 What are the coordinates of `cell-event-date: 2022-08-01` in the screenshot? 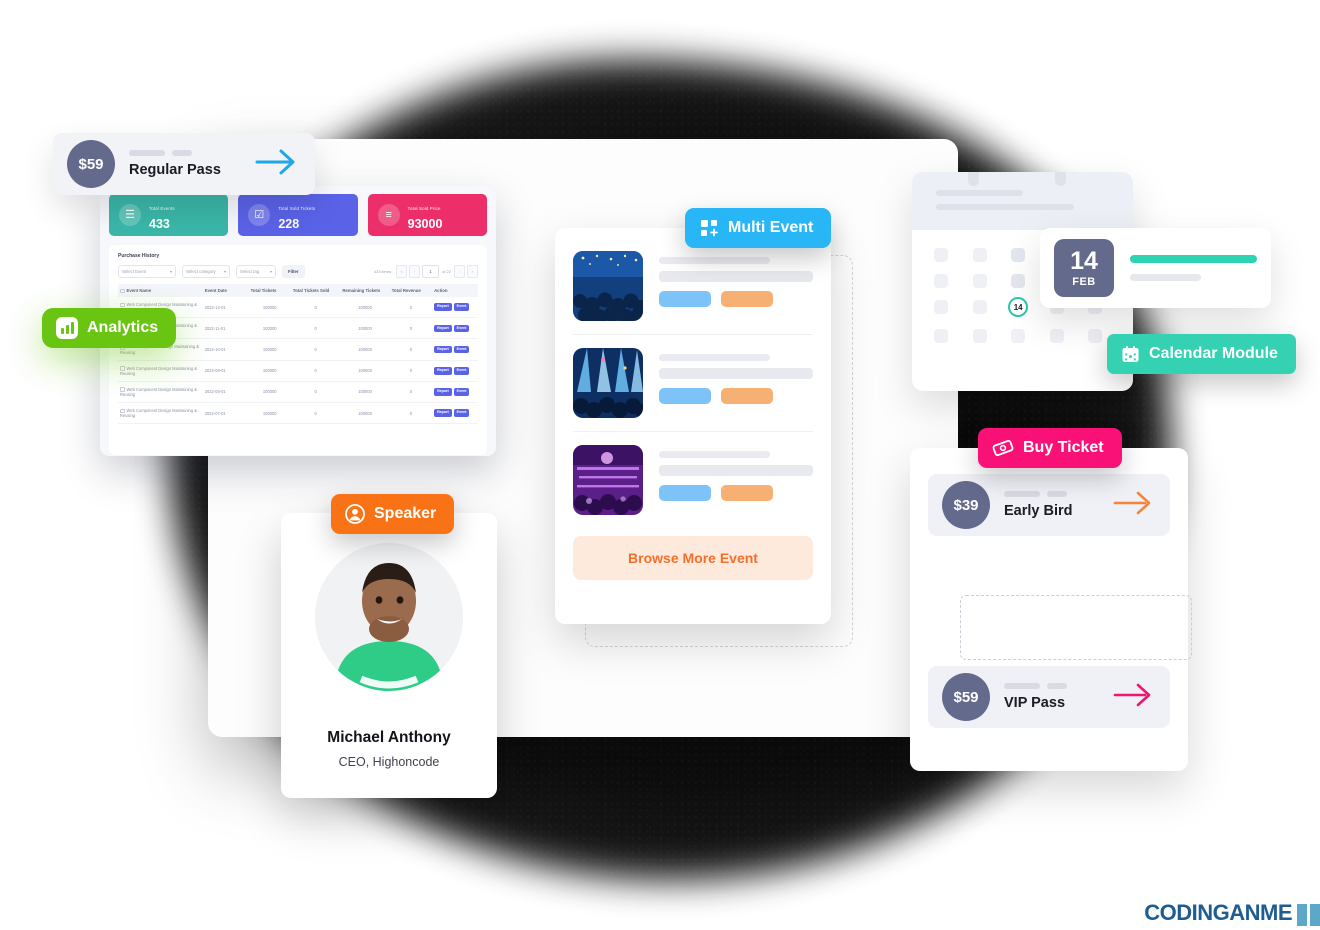 It's located at (225, 392).